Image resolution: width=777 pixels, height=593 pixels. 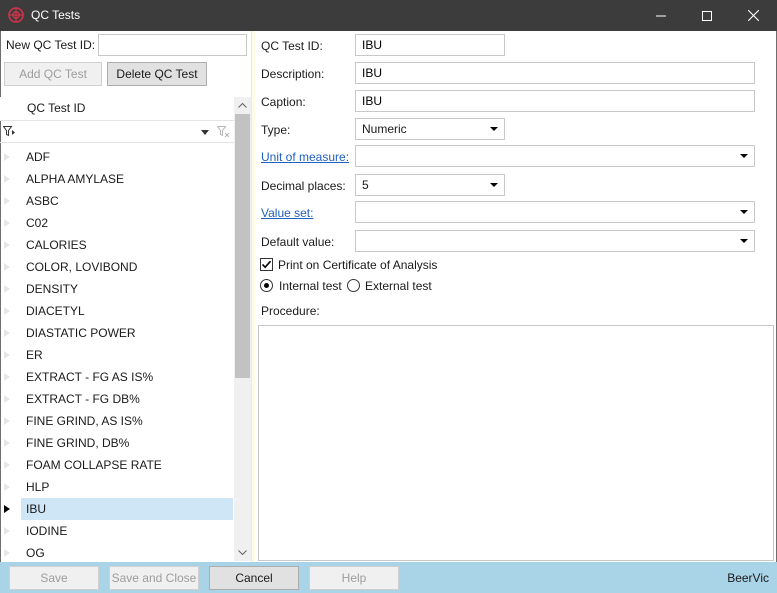 I want to click on list-item: IODINE, so click(x=117, y=531).